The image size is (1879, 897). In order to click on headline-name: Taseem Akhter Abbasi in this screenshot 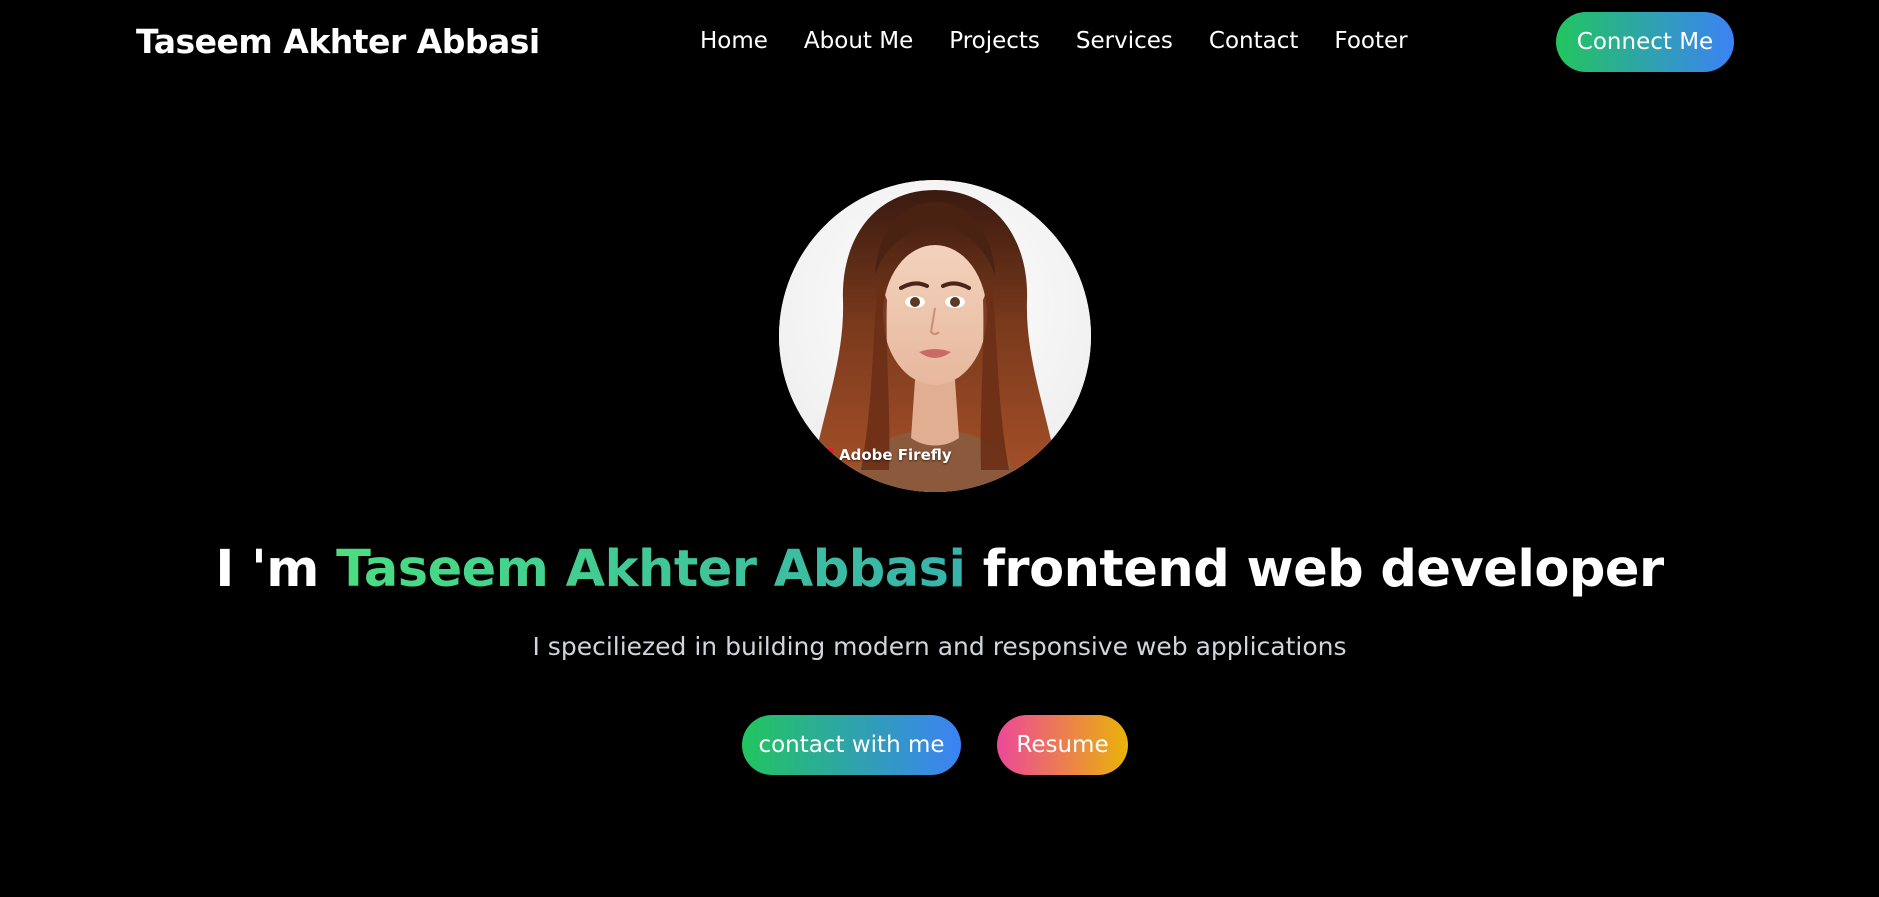, I will do `click(651, 569)`.